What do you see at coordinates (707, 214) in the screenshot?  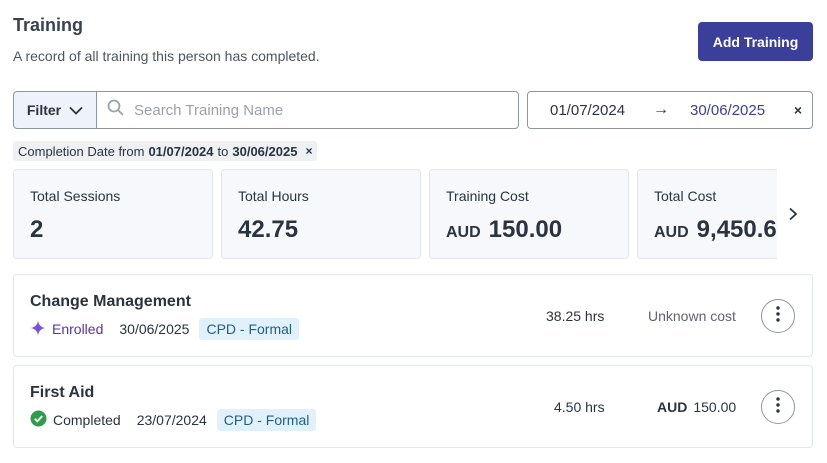 I see `stat-card-total-cost: Total Cost AUD 9,450.69` at bounding box center [707, 214].